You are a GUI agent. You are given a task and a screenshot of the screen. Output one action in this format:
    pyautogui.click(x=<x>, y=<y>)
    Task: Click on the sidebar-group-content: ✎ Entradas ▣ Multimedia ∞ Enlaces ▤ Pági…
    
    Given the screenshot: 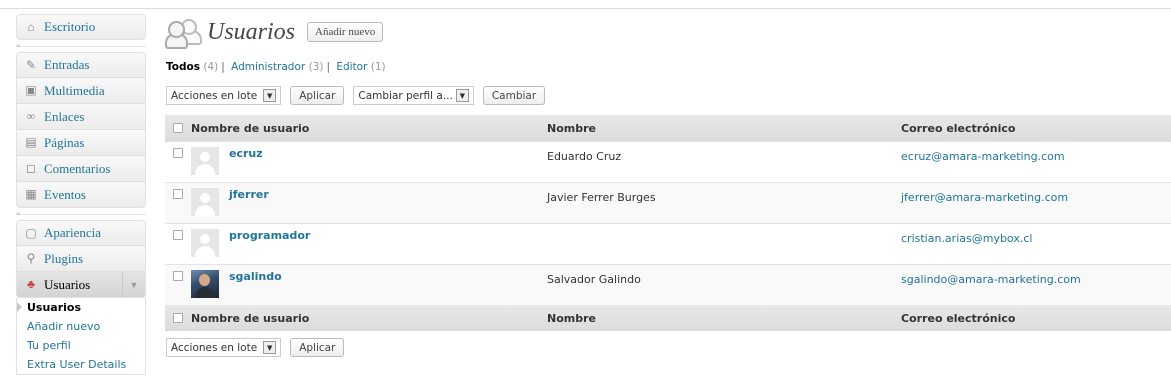 What is the action you would take?
    pyautogui.click(x=81, y=130)
    